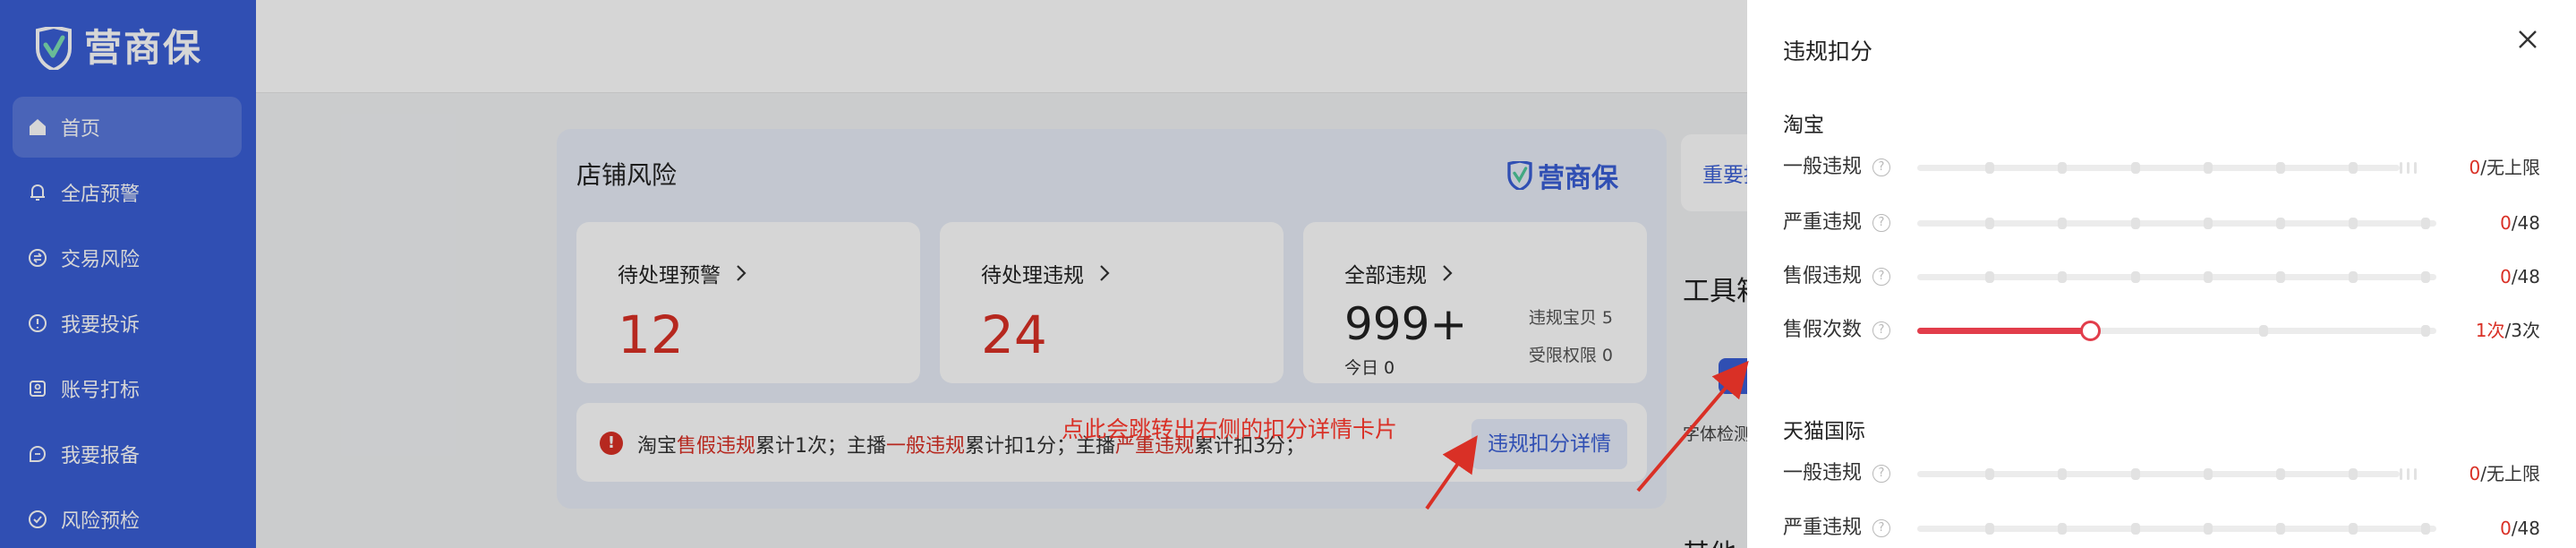  Describe the element at coordinates (2510, 474) in the screenshot. I see `rule-limit: /无上限` at that location.